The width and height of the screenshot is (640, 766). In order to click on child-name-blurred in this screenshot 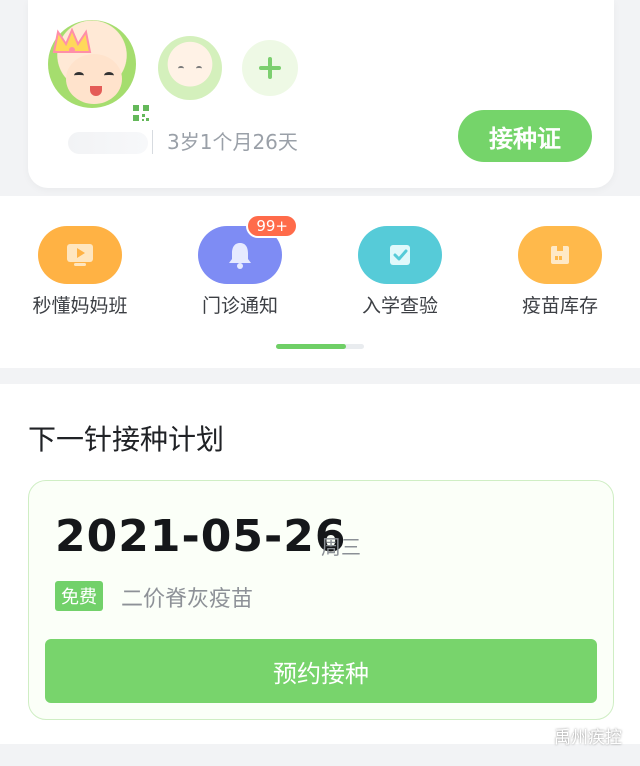, I will do `click(108, 143)`.